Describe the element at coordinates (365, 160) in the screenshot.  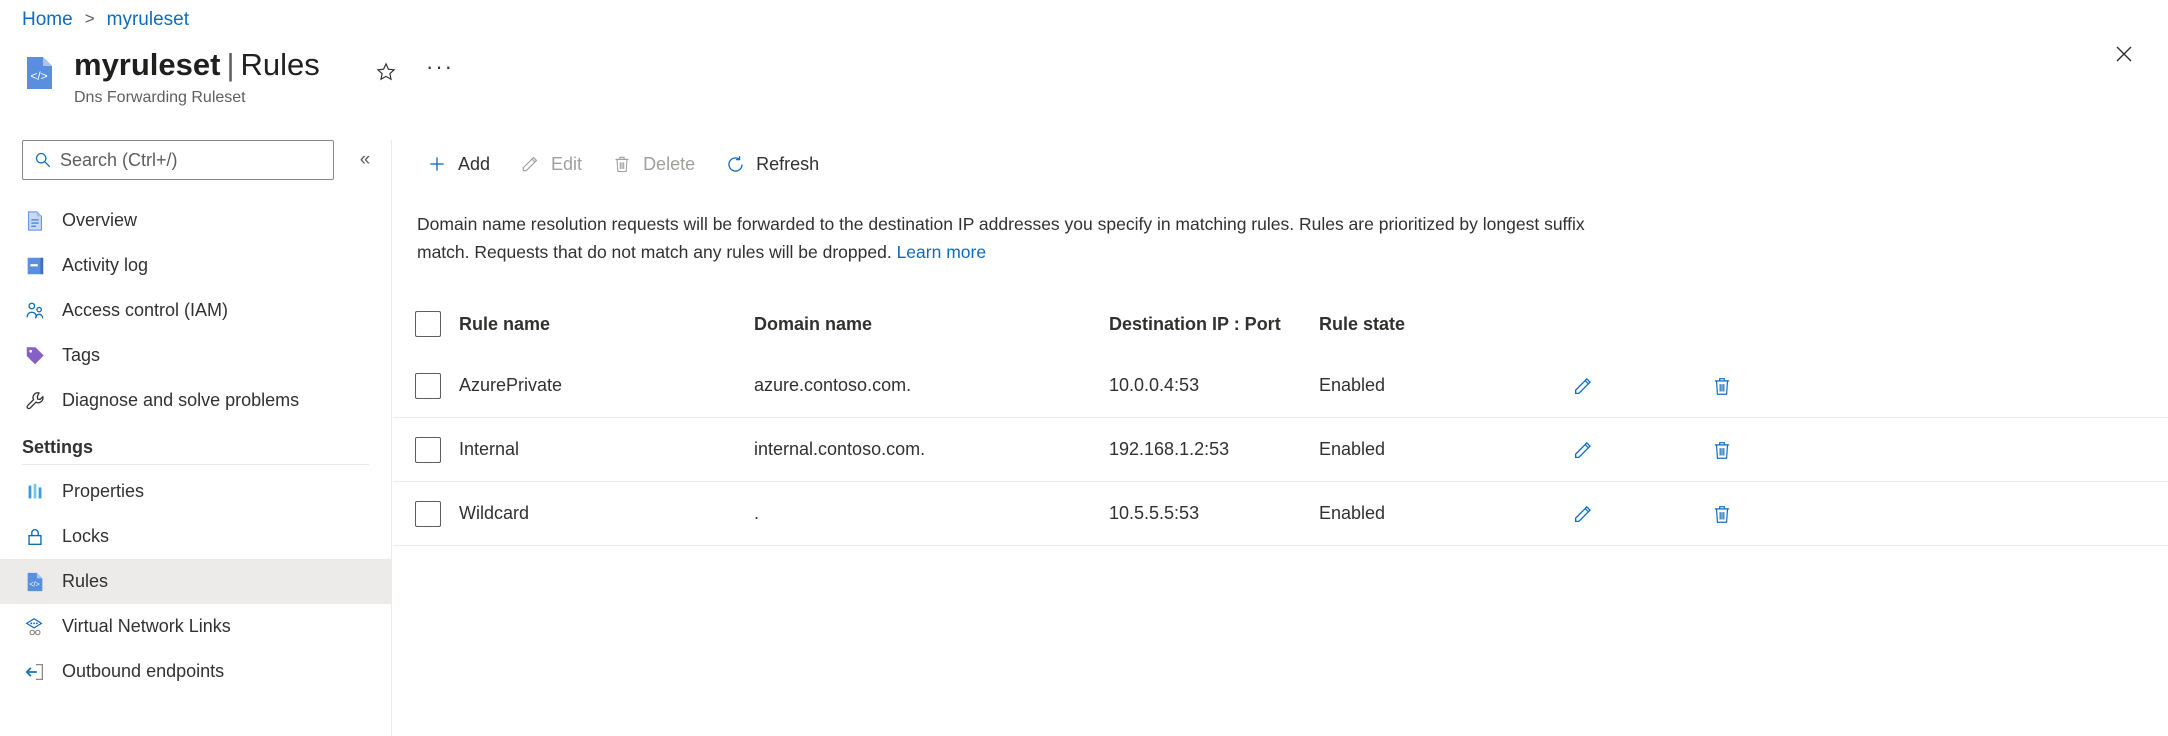
I see `double-chevron-left-icon: «` at that location.